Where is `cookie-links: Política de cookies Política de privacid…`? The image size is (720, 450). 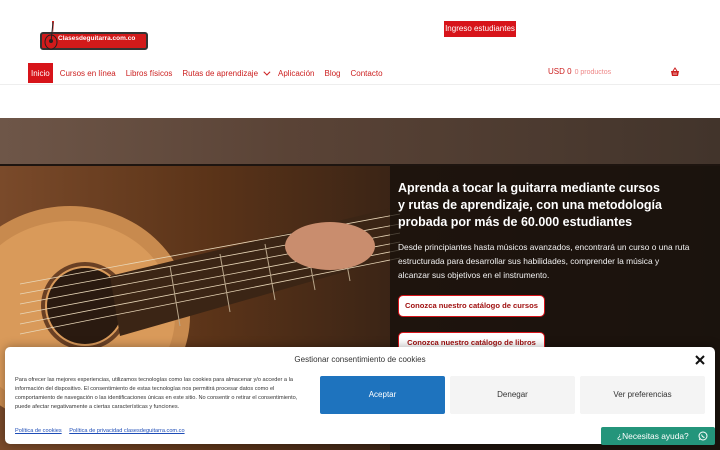 cookie-links: Política de cookies Política de privacid… is located at coordinates (103, 431).